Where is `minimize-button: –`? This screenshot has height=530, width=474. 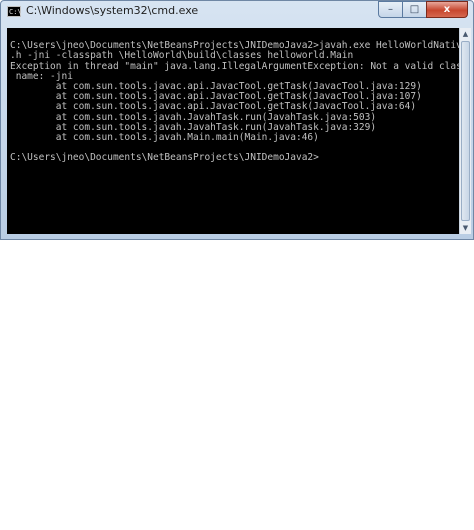
minimize-button: – is located at coordinates (390, 9).